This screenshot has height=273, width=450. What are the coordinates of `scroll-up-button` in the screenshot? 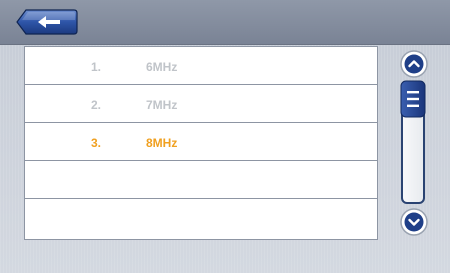 It's located at (414, 64).